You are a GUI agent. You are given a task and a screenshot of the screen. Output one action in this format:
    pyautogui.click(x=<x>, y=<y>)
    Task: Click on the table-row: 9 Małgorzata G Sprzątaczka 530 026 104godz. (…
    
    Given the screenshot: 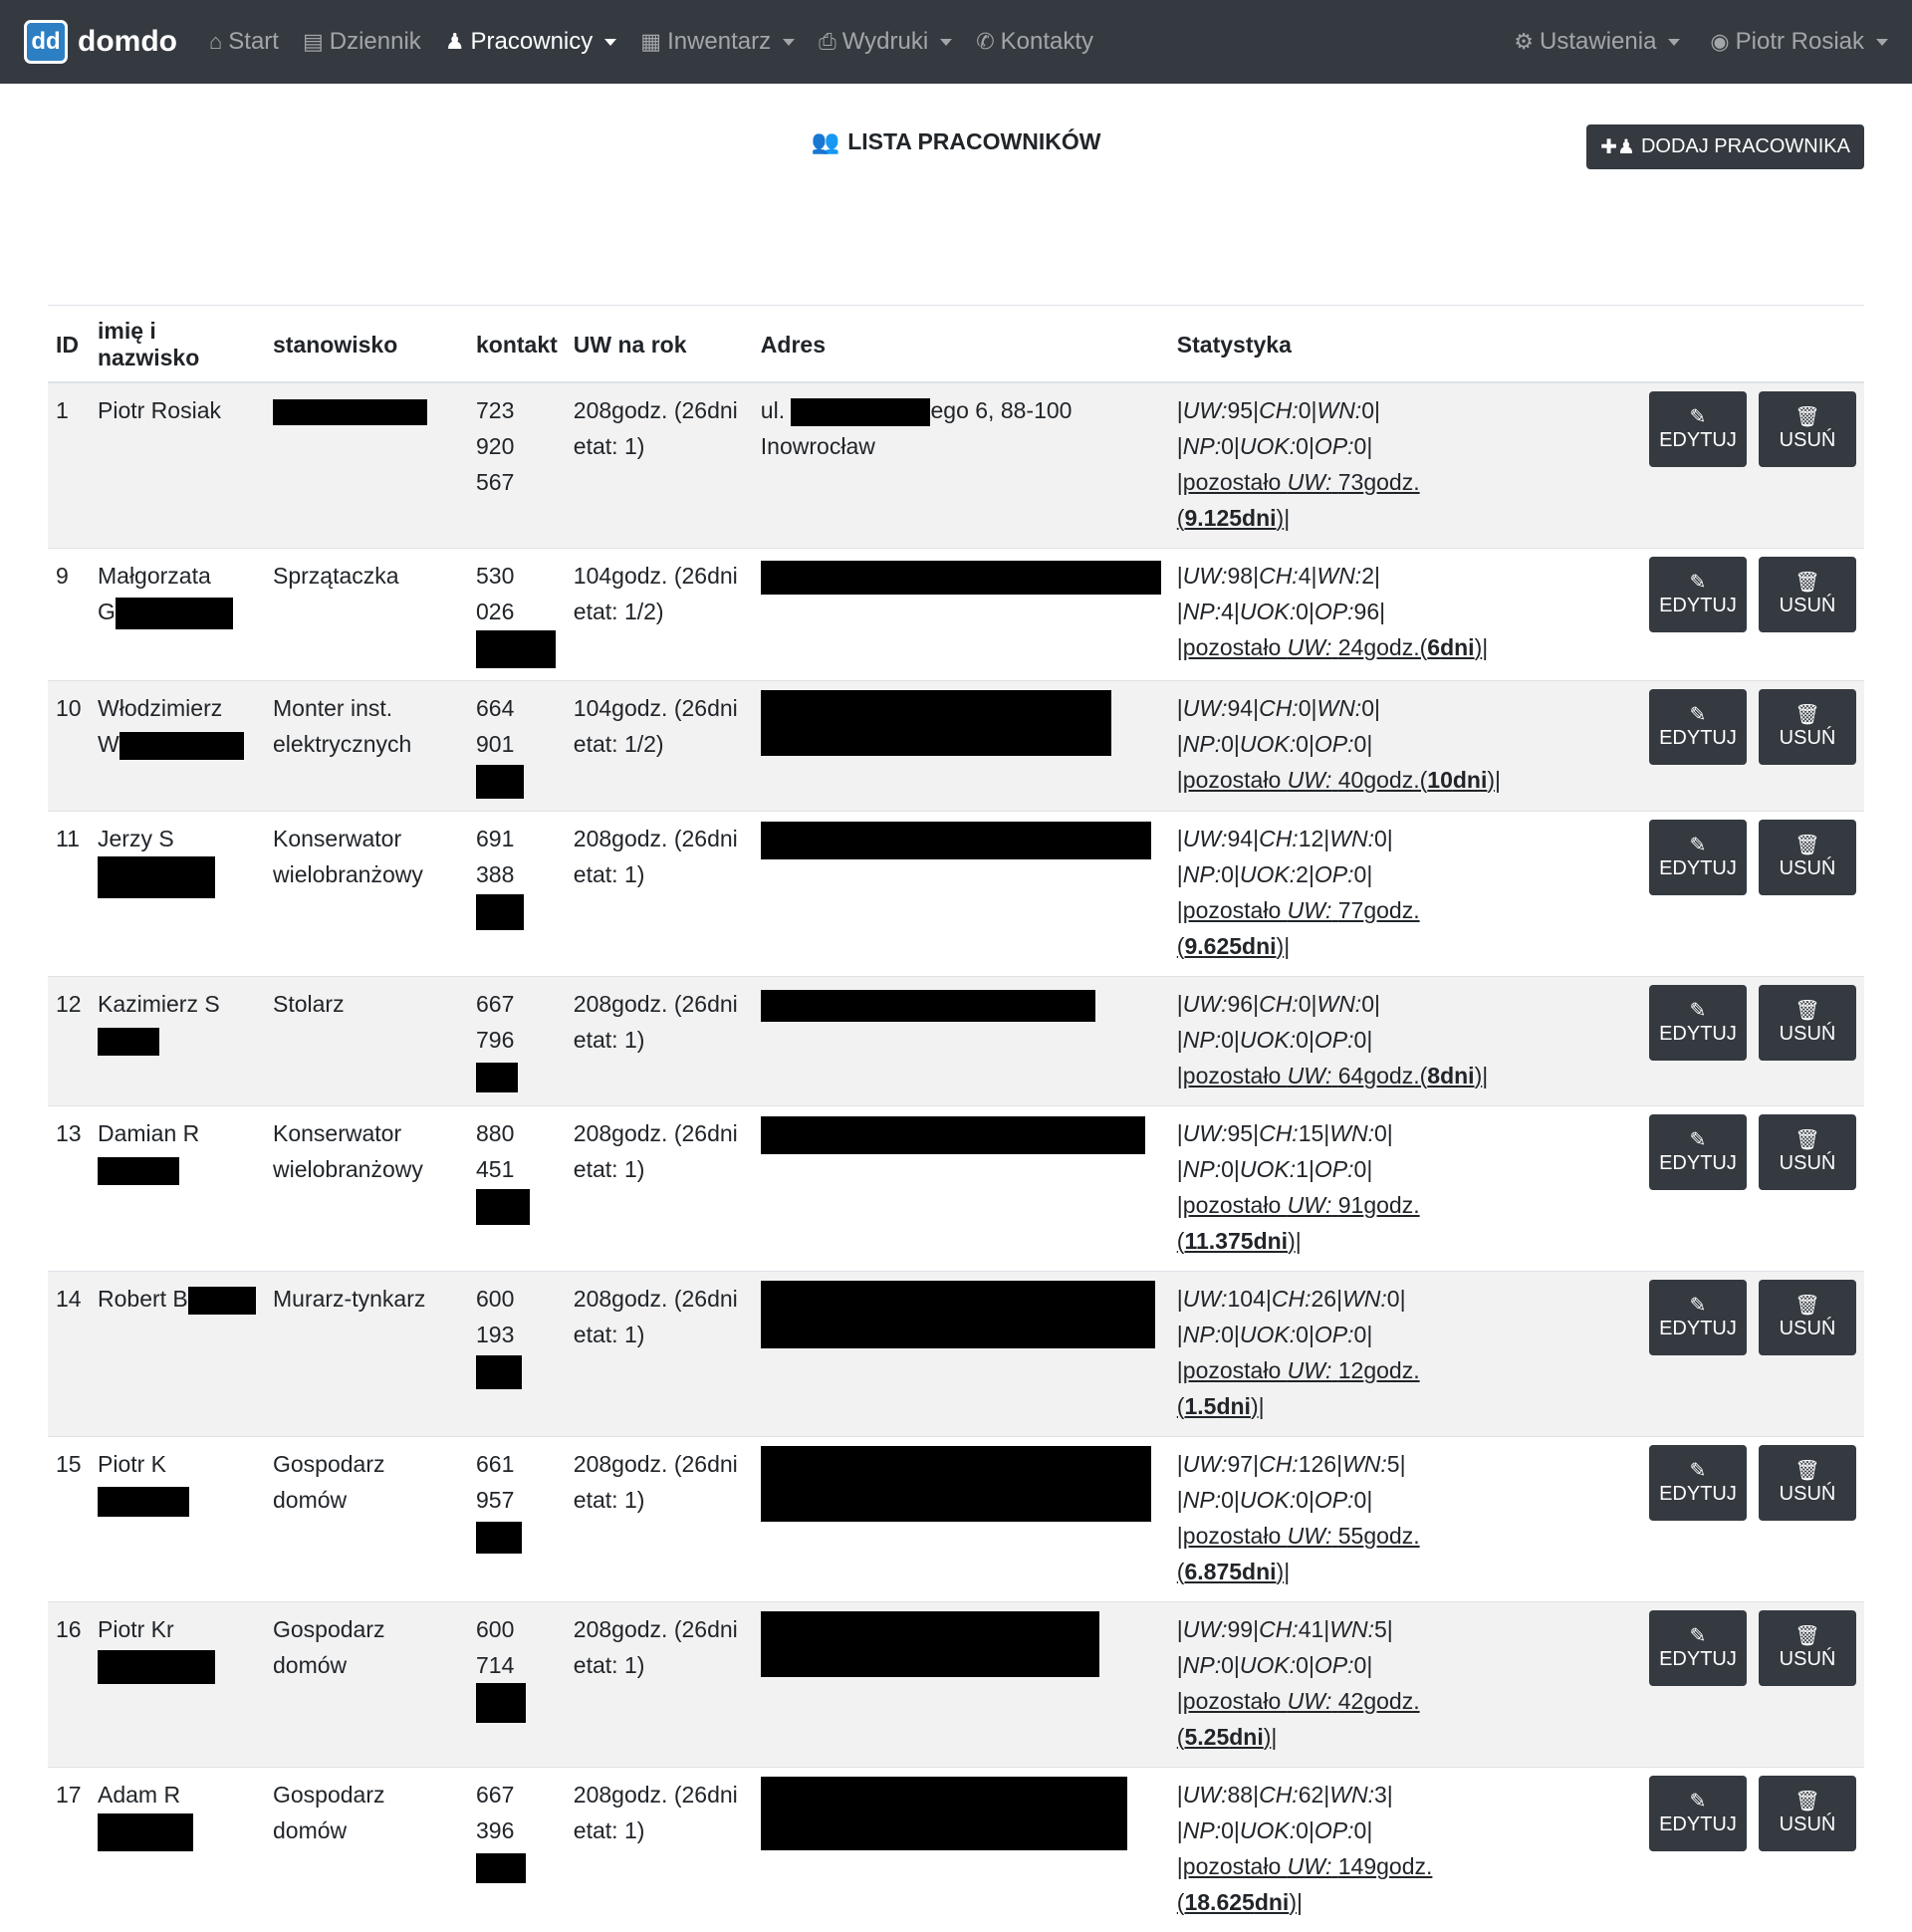 What is the action you would take?
    pyautogui.click(x=956, y=614)
    